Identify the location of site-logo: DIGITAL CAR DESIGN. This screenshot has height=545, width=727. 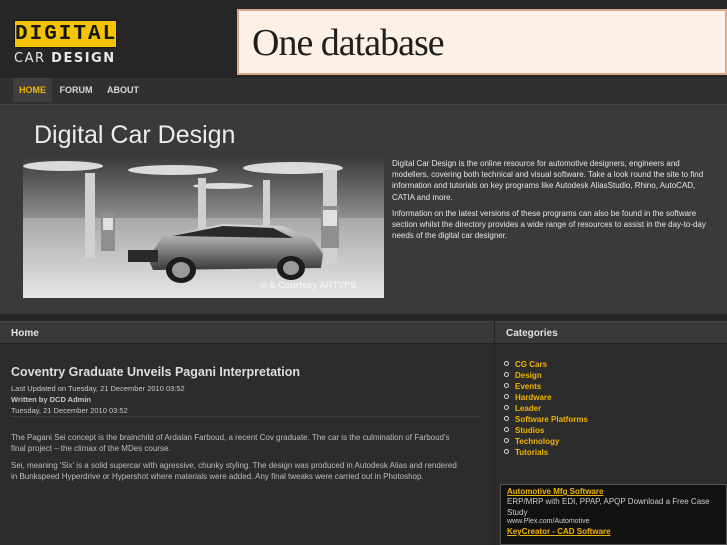
(65, 43).